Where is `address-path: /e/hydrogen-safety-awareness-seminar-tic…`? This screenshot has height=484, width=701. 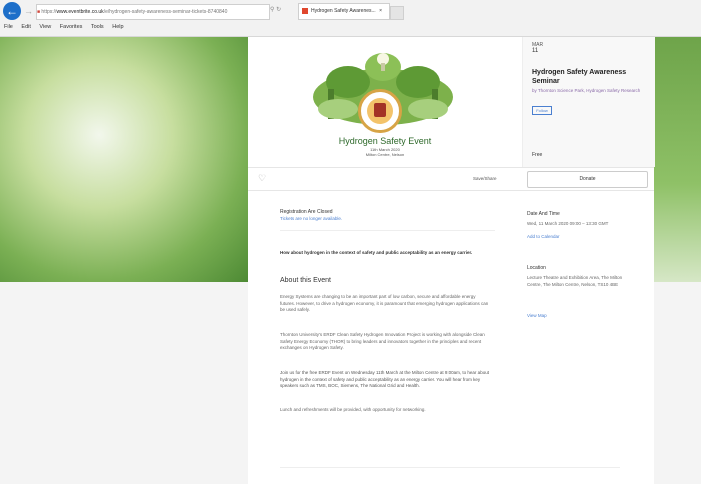 address-path: /e/hydrogen-safety-awareness-seminar-tic… is located at coordinates (165, 12).